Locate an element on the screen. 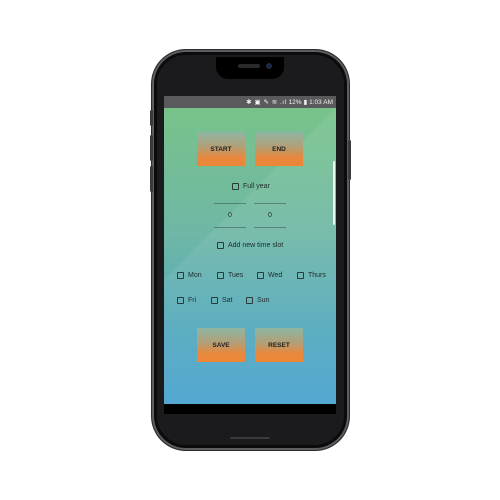 This screenshot has width=500, height=500. day-option-wed: Wed is located at coordinates (269, 275).